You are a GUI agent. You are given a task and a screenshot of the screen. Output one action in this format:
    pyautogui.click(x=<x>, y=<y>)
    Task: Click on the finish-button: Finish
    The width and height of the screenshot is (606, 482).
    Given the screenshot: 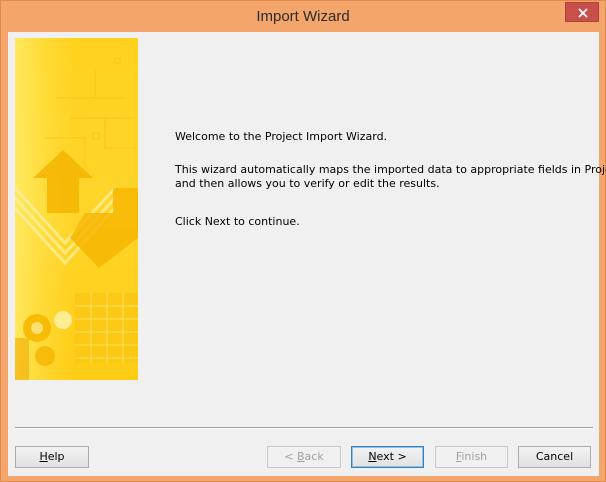 What is the action you would take?
    pyautogui.click(x=471, y=457)
    